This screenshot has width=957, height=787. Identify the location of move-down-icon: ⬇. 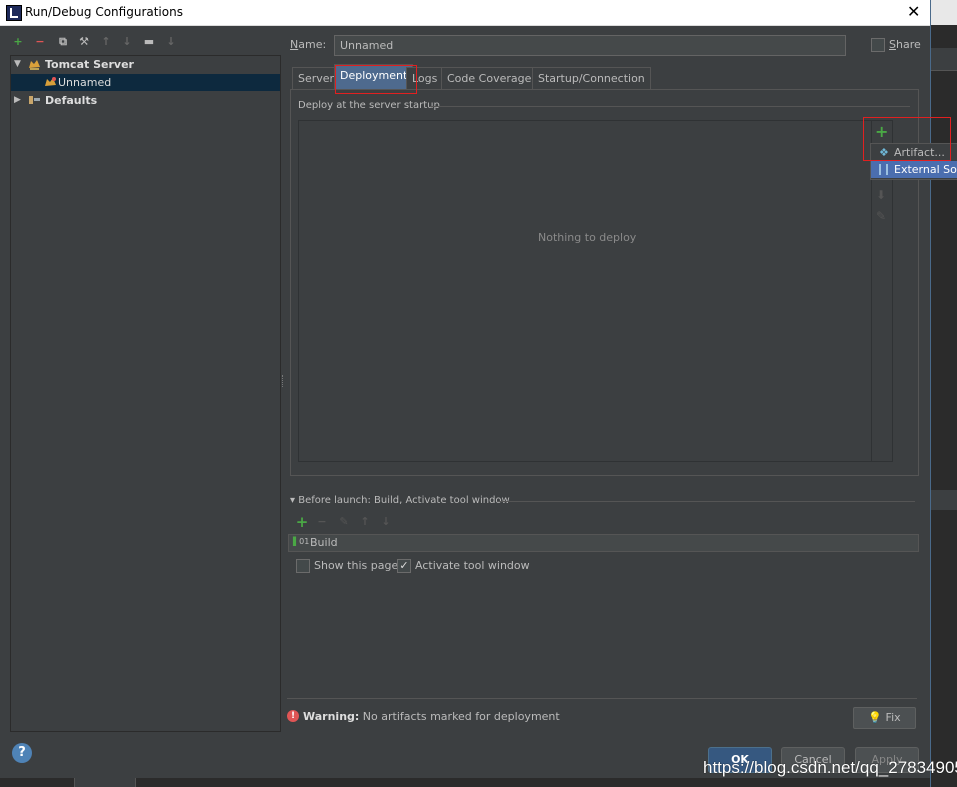
(881, 195).